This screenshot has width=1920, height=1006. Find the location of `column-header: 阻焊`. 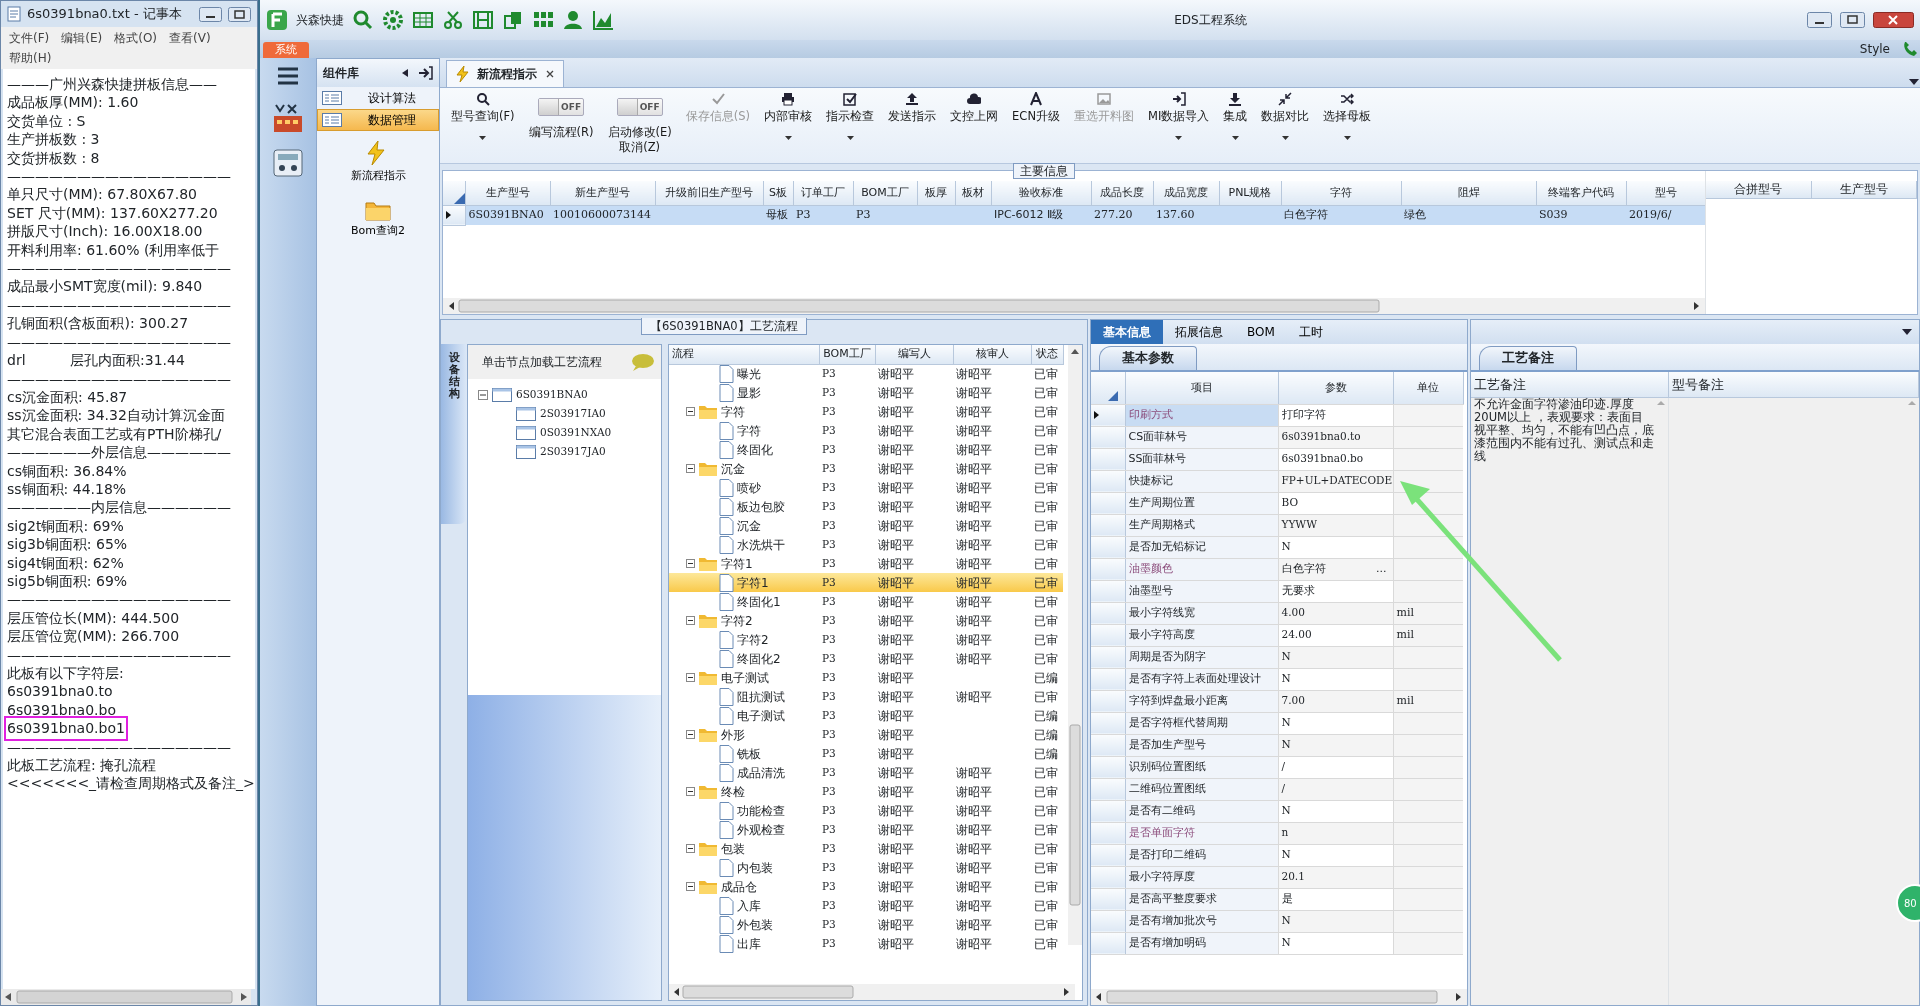

column-header: 阻焊 is located at coordinates (1468, 193).